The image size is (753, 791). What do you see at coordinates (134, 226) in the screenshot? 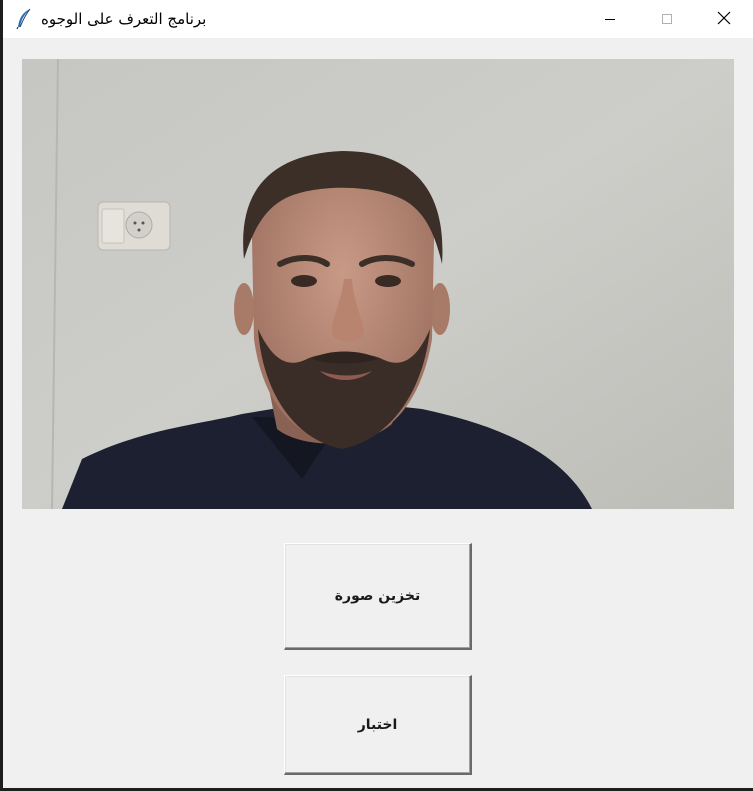
I see `wall-outlet` at bounding box center [134, 226].